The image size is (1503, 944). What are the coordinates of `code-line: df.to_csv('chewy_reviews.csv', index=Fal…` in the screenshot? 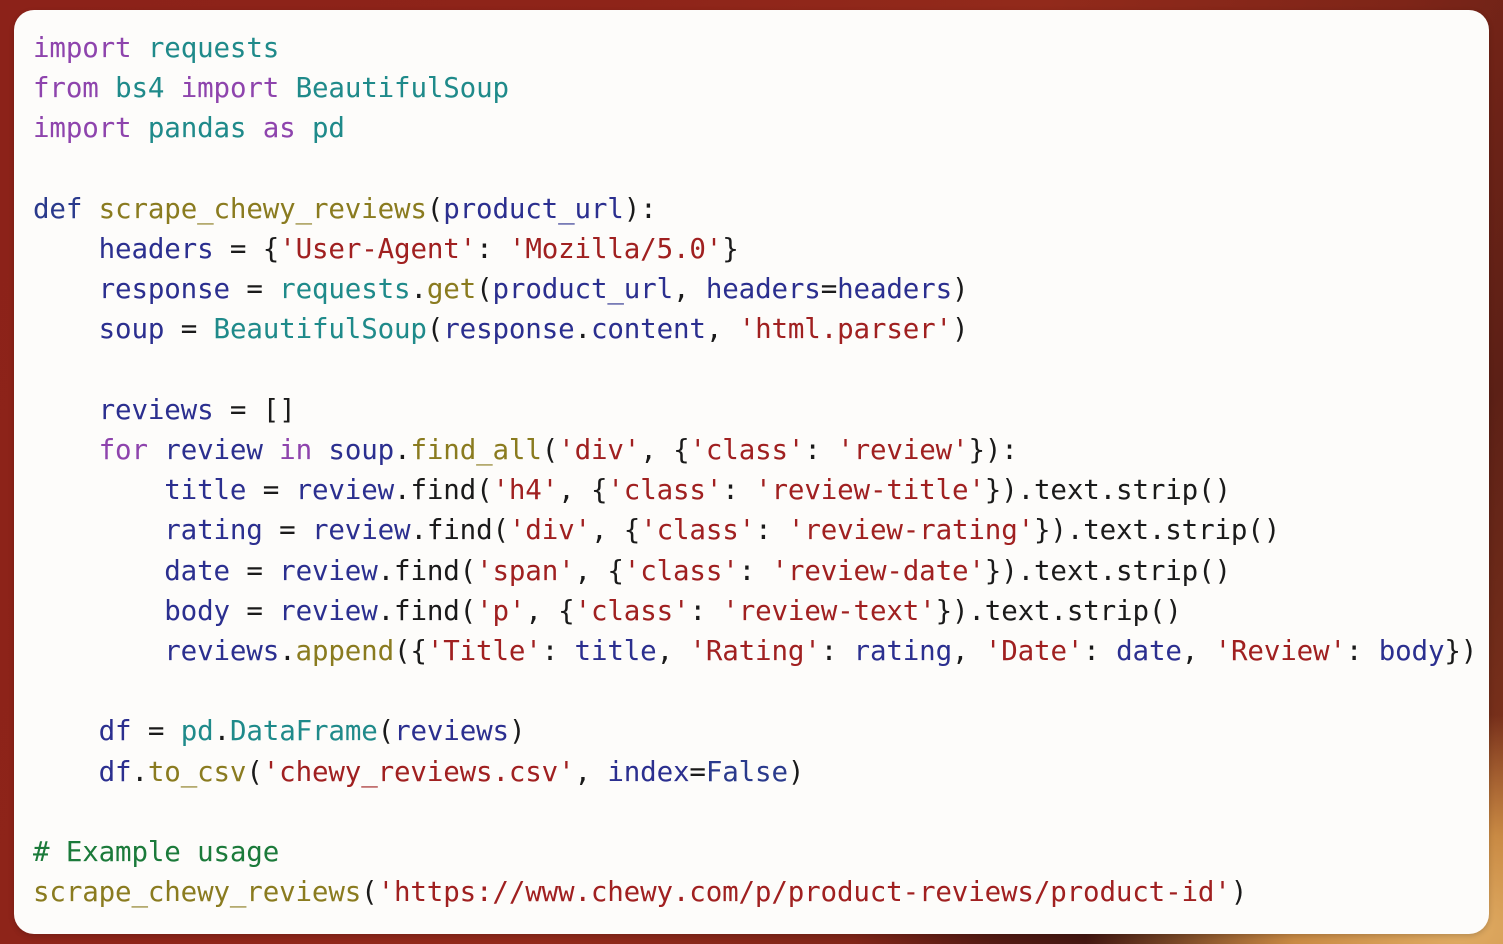 It's located at (451, 771).